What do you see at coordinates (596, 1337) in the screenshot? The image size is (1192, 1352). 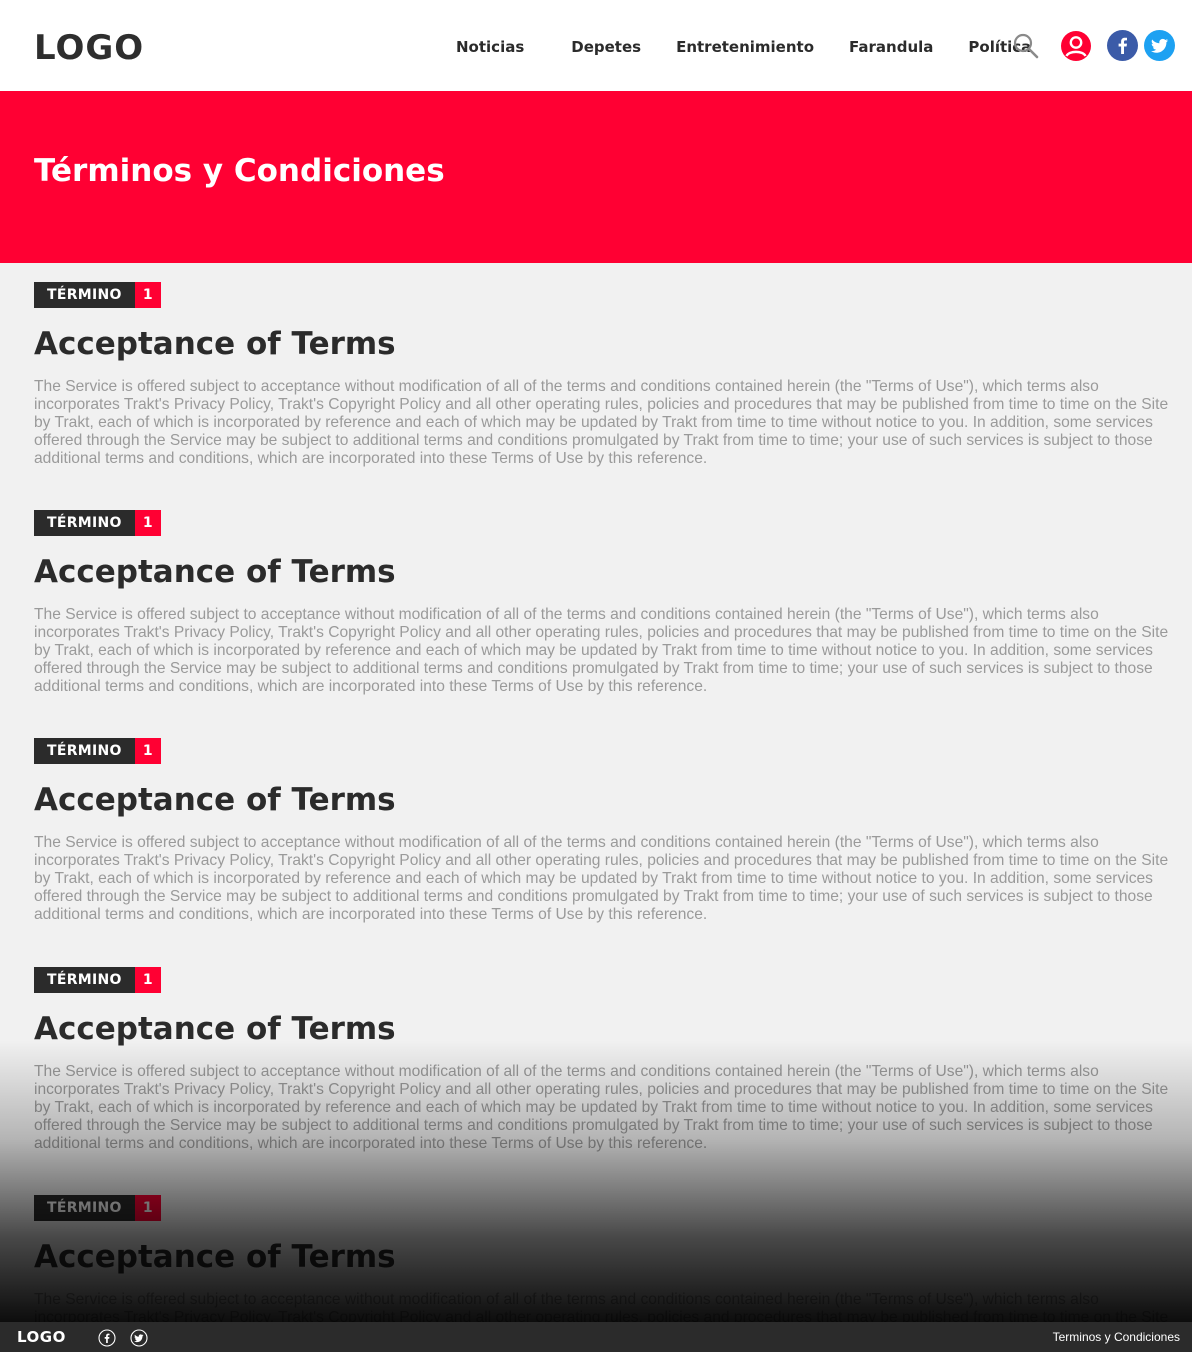 I see `footer: LOGO Terminos y Condiciones` at bounding box center [596, 1337].